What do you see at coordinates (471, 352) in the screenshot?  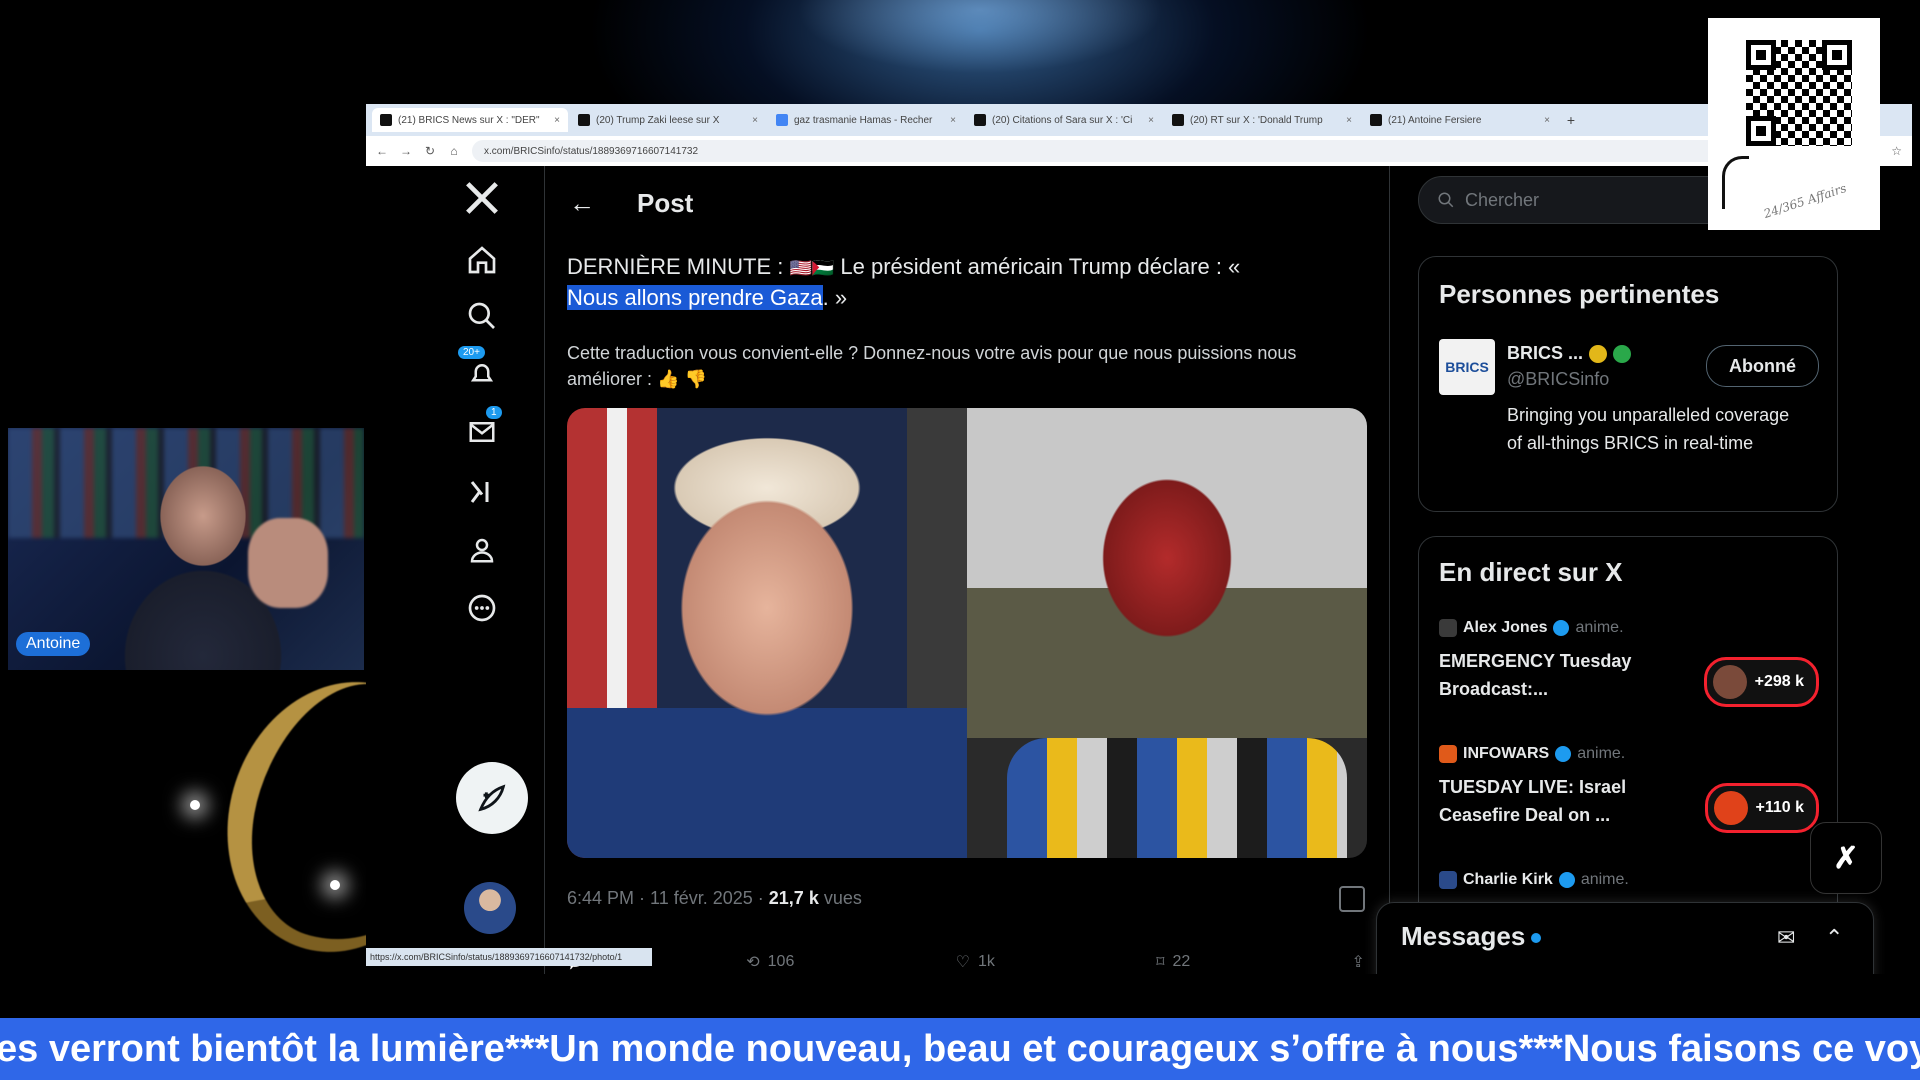 I see `notifications-badge: 20+` at bounding box center [471, 352].